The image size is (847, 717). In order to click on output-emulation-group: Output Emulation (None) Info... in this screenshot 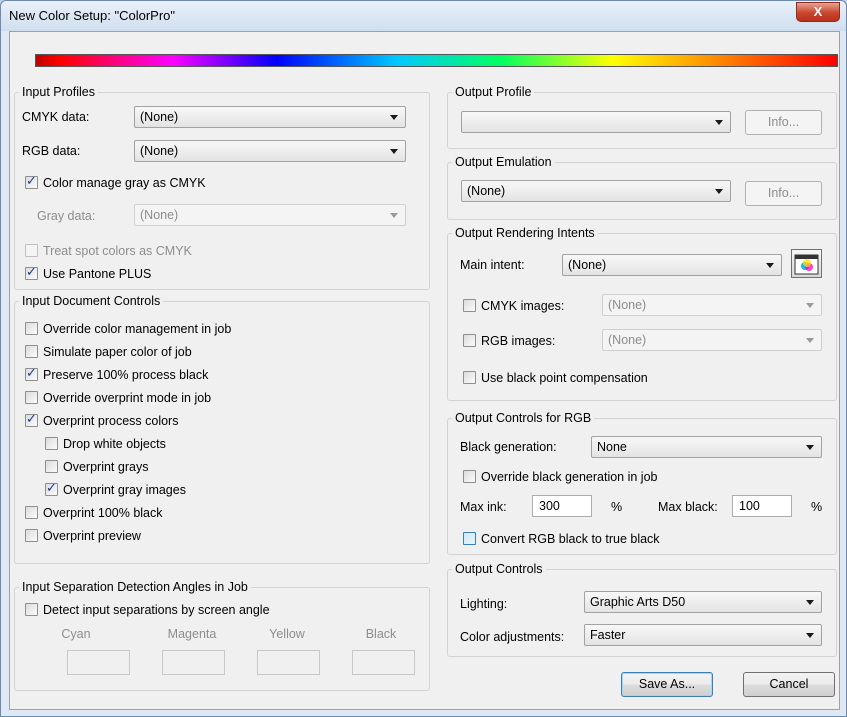, I will do `click(642, 187)`.